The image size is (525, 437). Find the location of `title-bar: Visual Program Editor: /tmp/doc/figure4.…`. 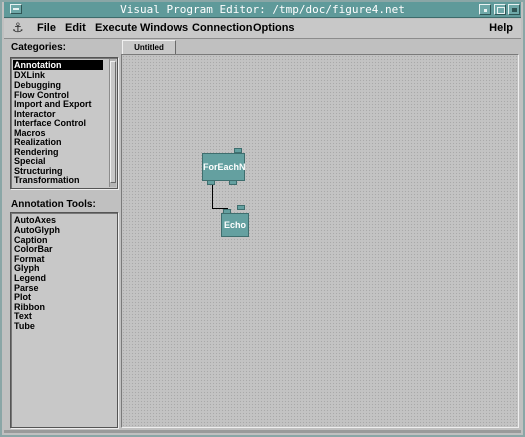

title-bar: Visual Program Editor: /tmp/doc/figure4.… is located at coordinates (262, 10).